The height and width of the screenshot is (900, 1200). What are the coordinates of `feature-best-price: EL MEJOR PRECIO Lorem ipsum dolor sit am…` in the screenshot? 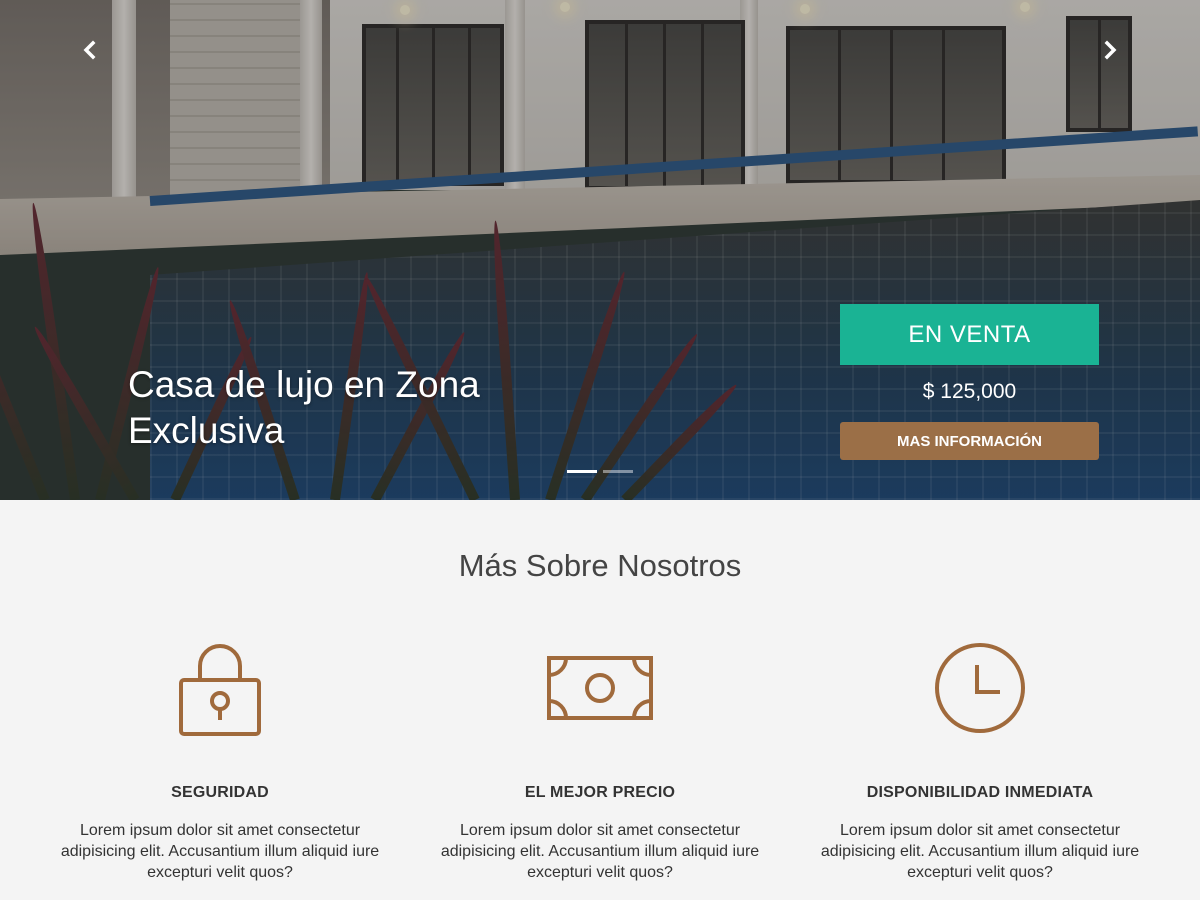 It's located at (600, 760).